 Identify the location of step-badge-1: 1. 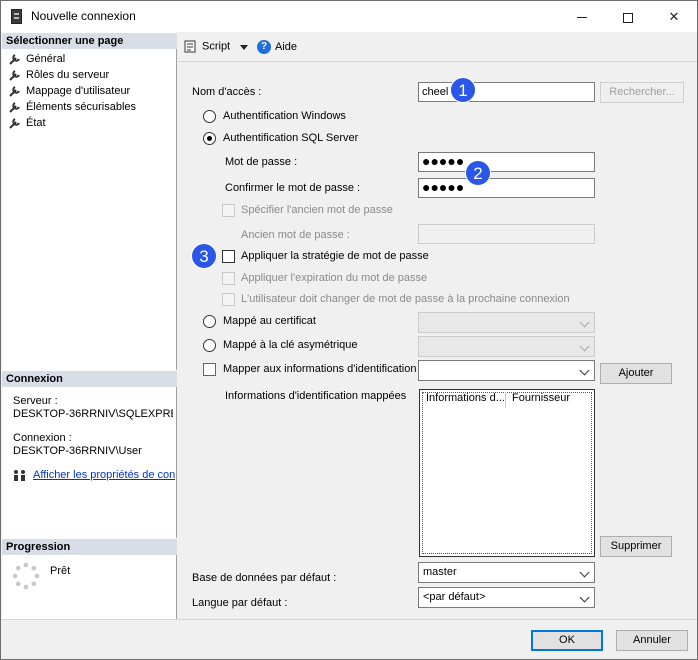
(463, 90).